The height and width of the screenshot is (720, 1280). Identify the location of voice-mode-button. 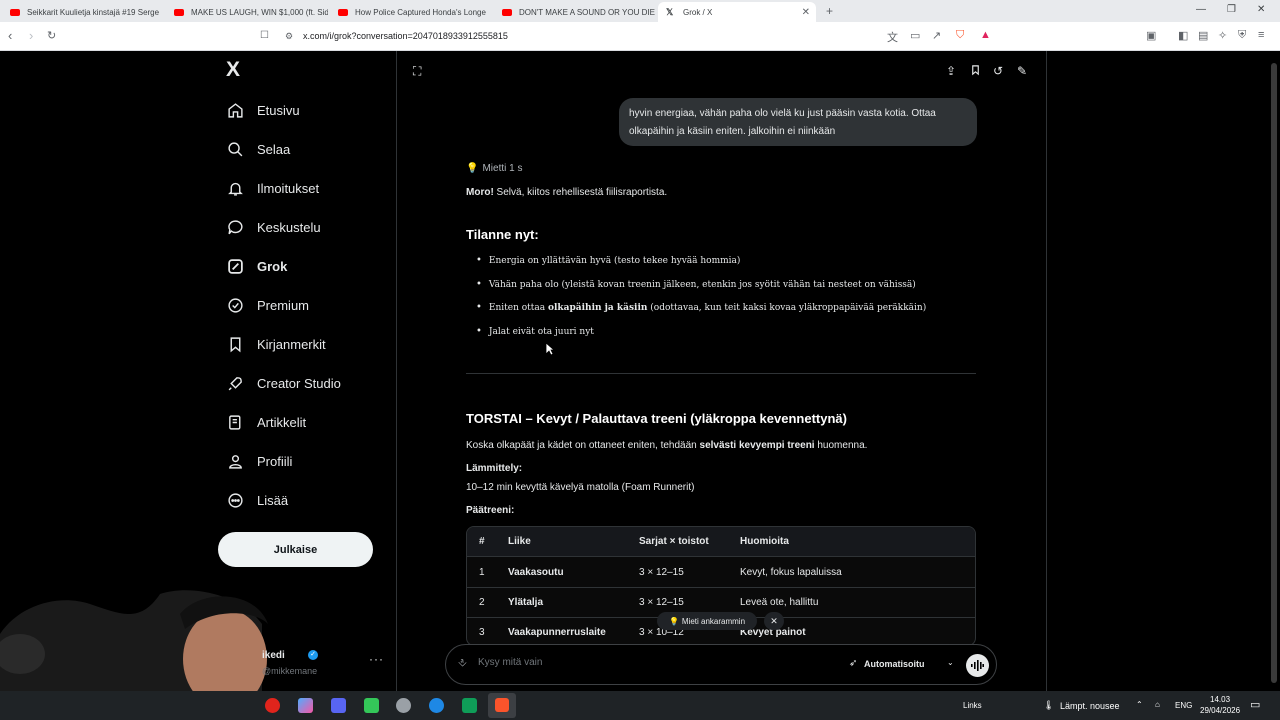
(977, 665).